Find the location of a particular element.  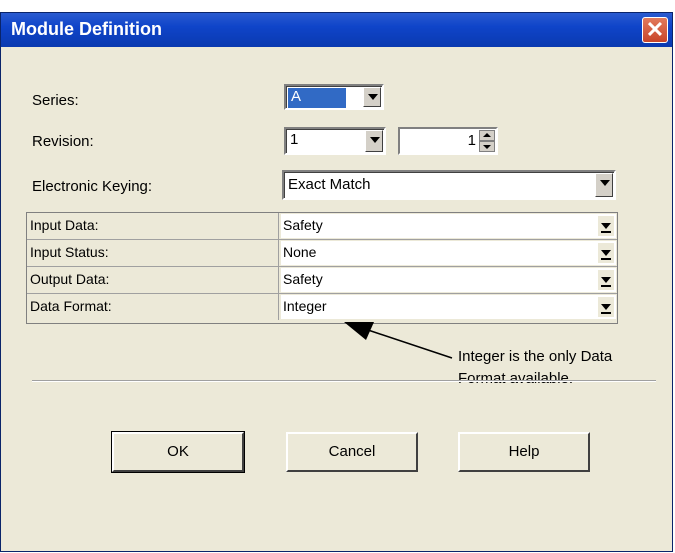

spinner-buttons is located at coordinates (487, 141).